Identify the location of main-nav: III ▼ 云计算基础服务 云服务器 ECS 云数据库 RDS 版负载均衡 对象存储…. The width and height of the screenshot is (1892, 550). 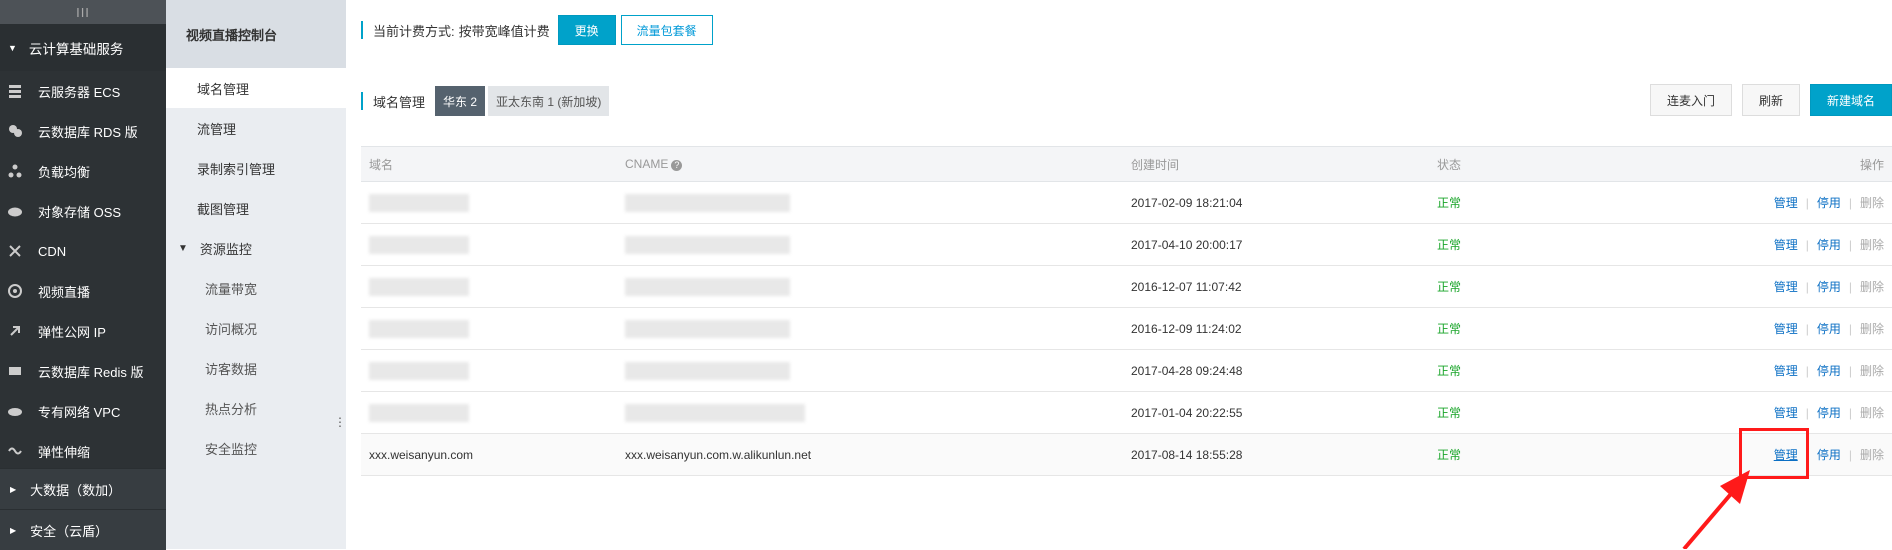
(83, 275).